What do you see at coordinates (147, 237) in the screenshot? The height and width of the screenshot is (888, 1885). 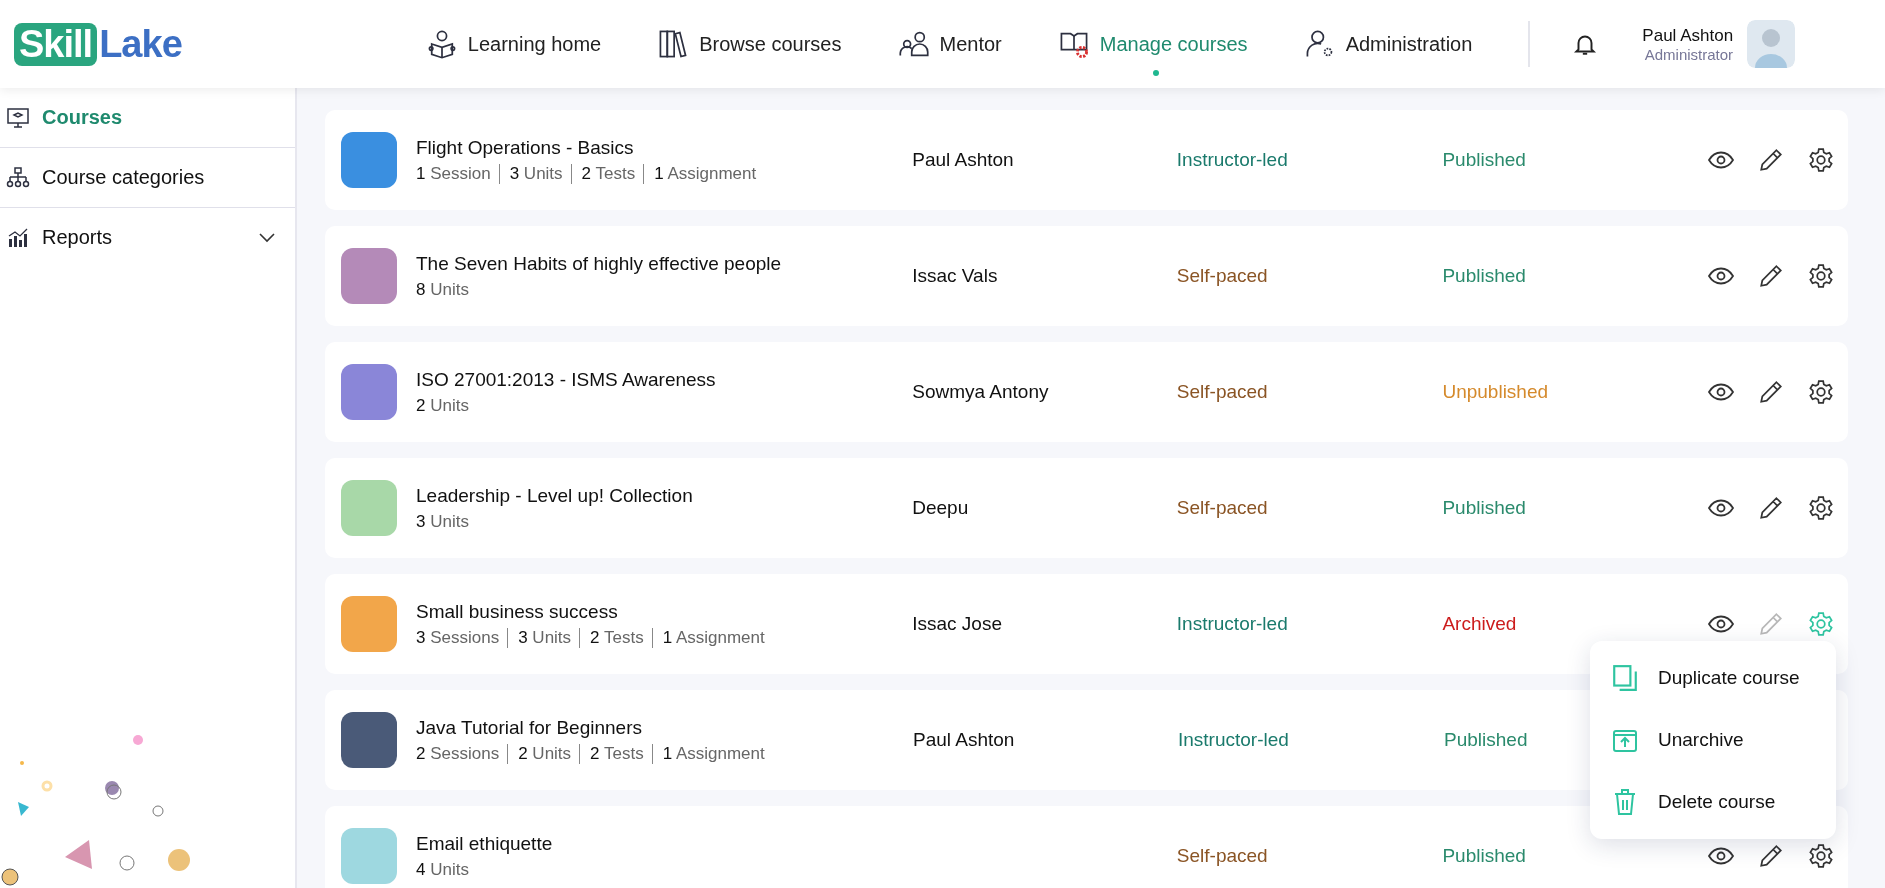 I see `sidebar-item: Reports` at bounding box center [147, 237].